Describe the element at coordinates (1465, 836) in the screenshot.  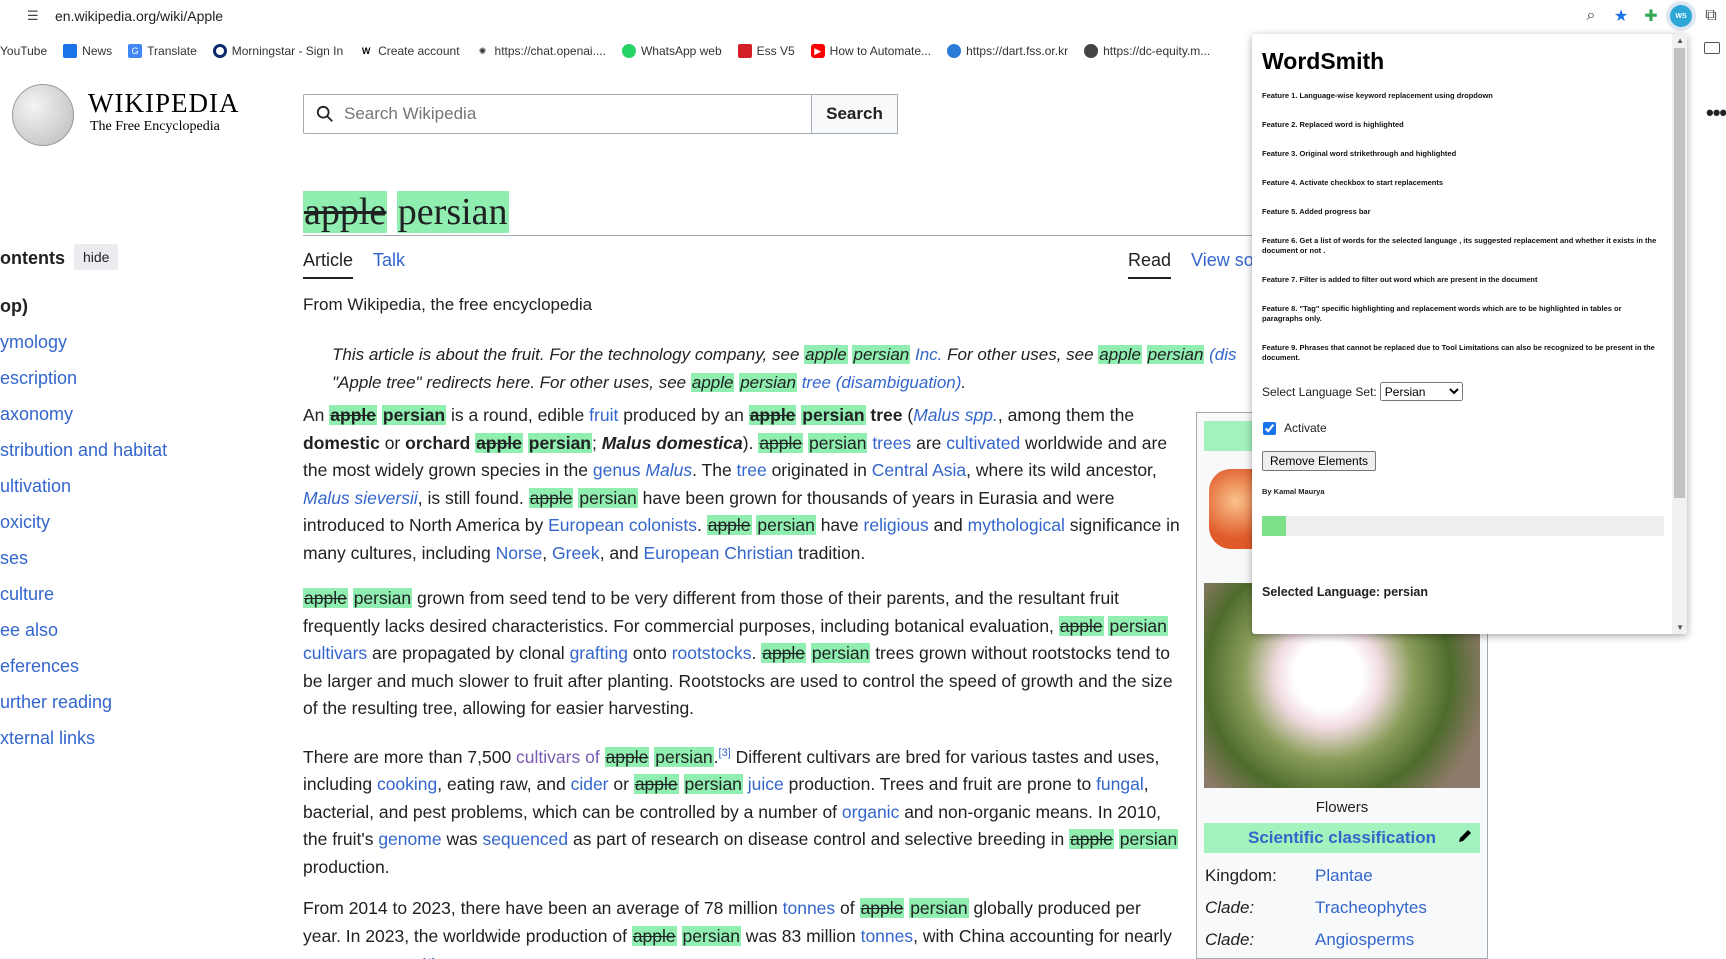
I see `edit-pencil-icon` at that location.